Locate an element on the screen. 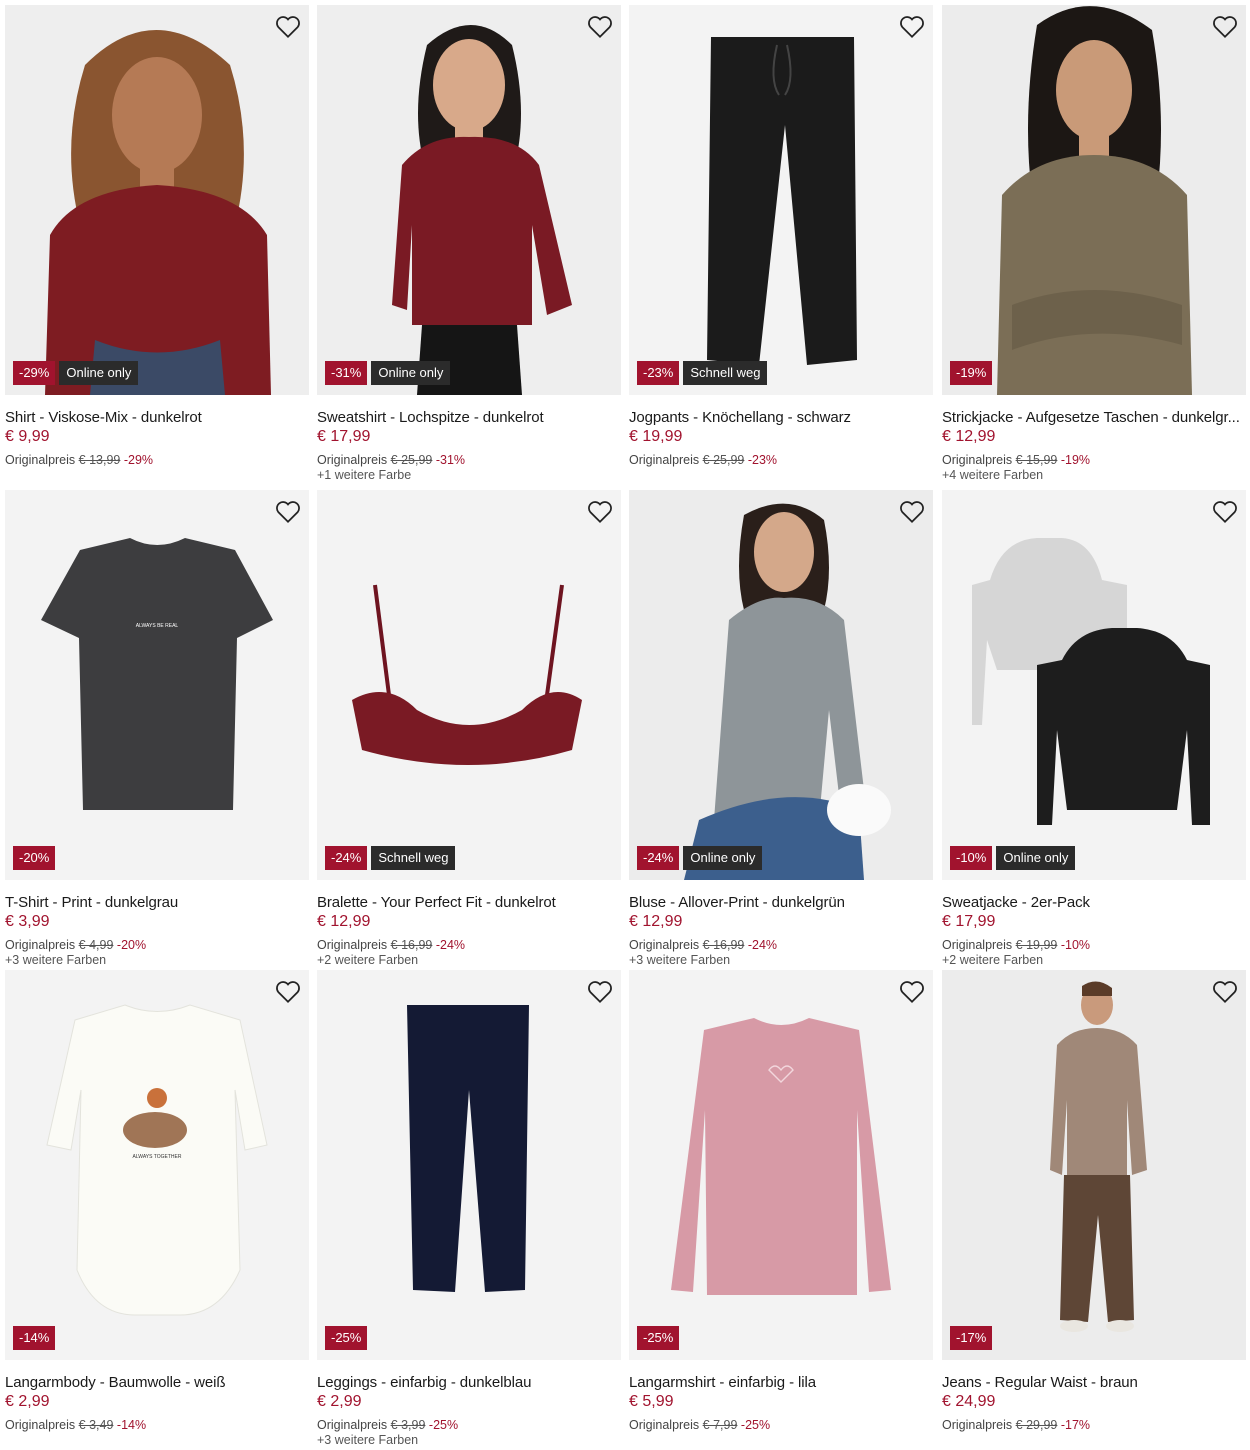 This screenshot has height=1450, width=1250. discount-badge: -19% is located at coordinates (971, 373).